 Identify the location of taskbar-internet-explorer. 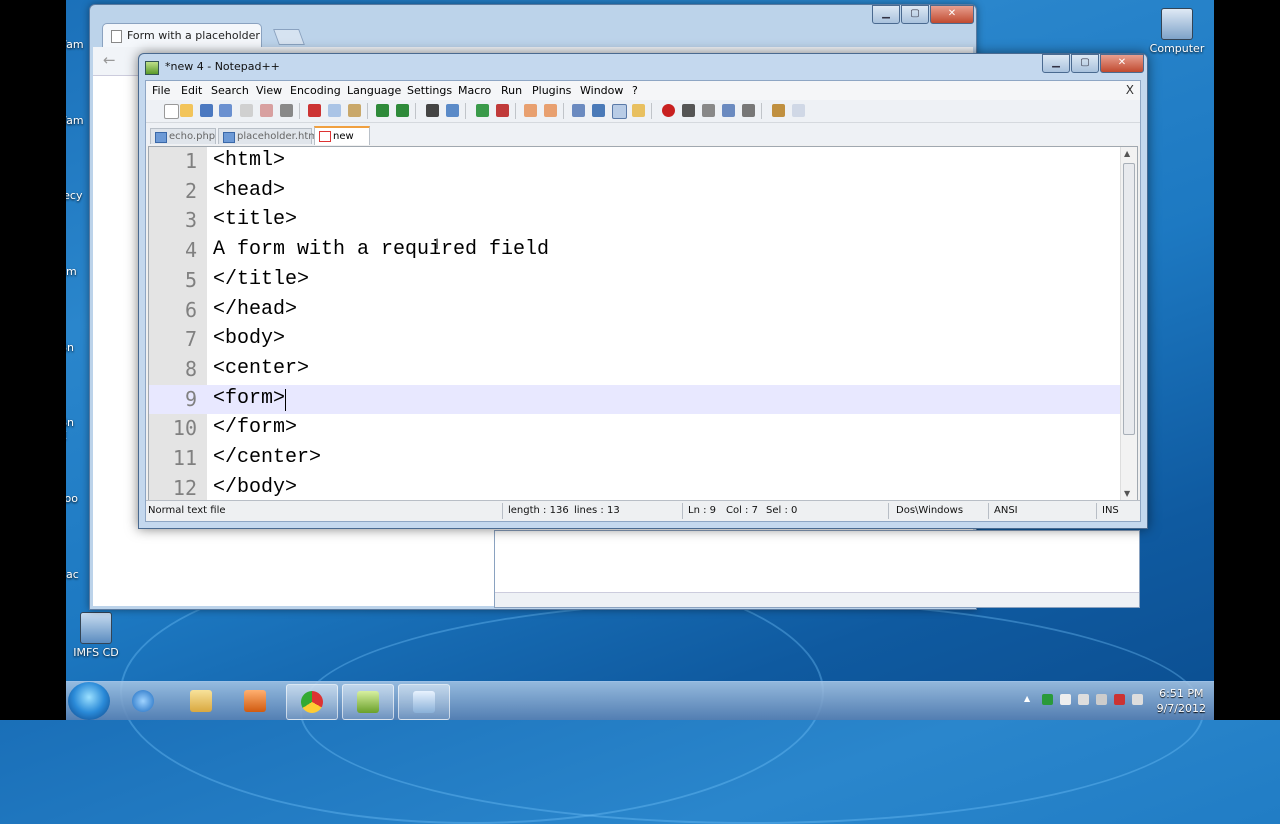
(143, 701).